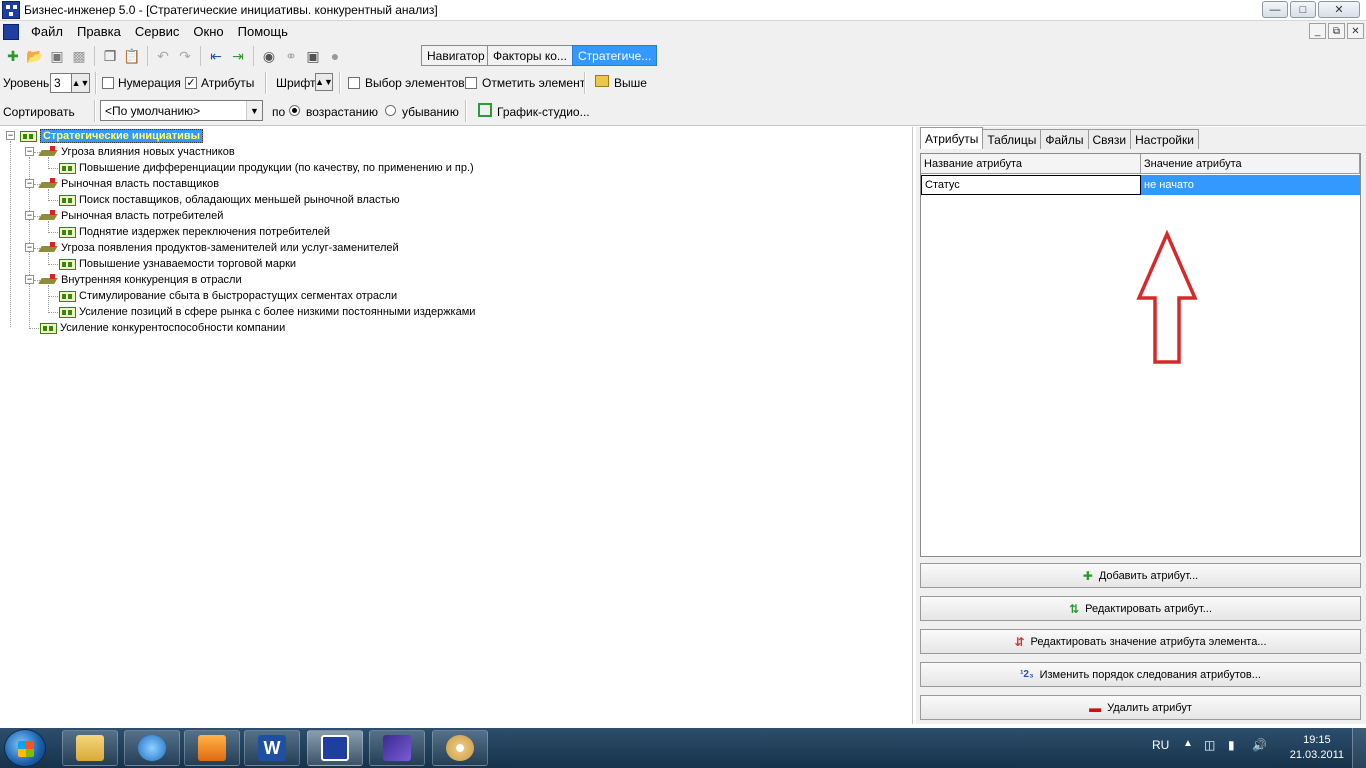 The height and width of the screenshot is (768, 1366). What do you see at coordinates (264, 31) in the screenshot?
I see `menu-help: Помощь` at bounding box center [264, 31].